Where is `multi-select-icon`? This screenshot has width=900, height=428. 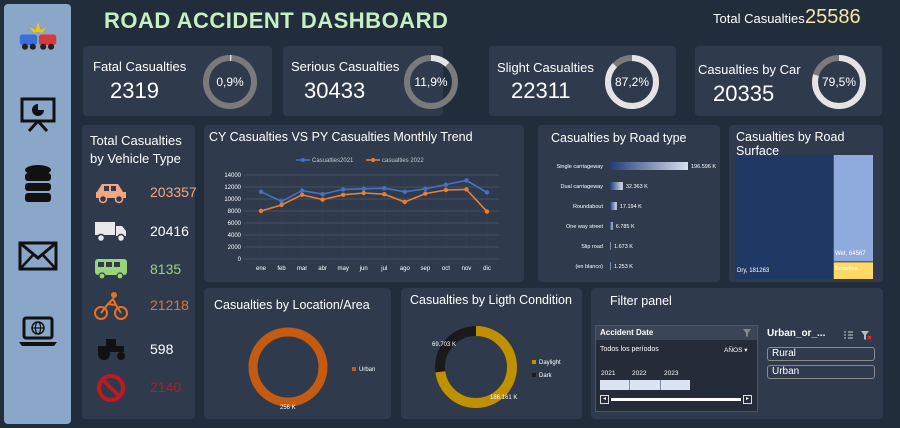 multi-select-icon is located at coordinates (848, 335).